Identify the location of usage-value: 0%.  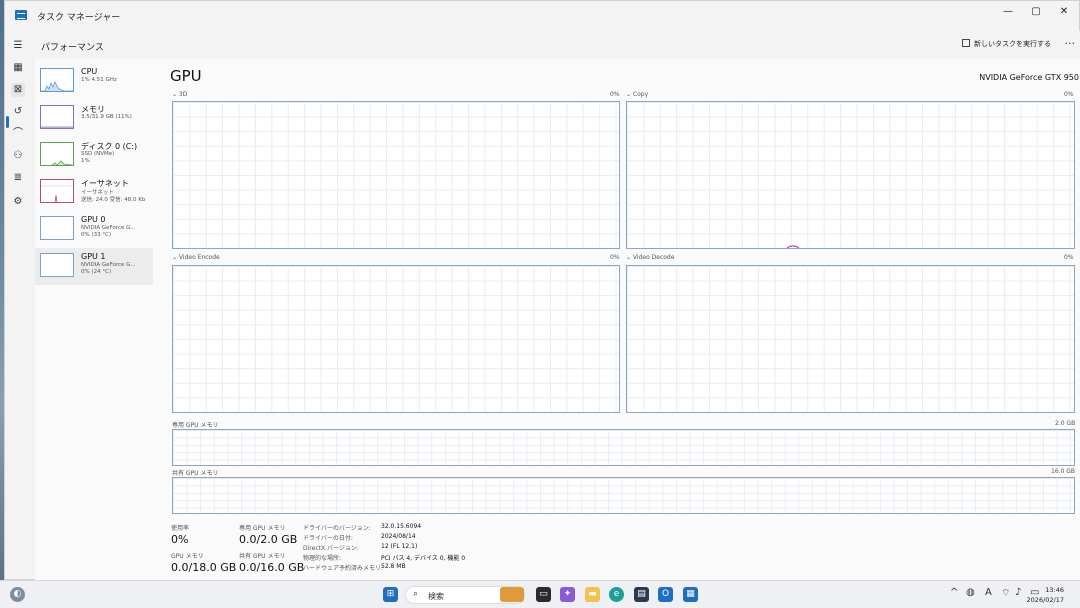
(180, 539).